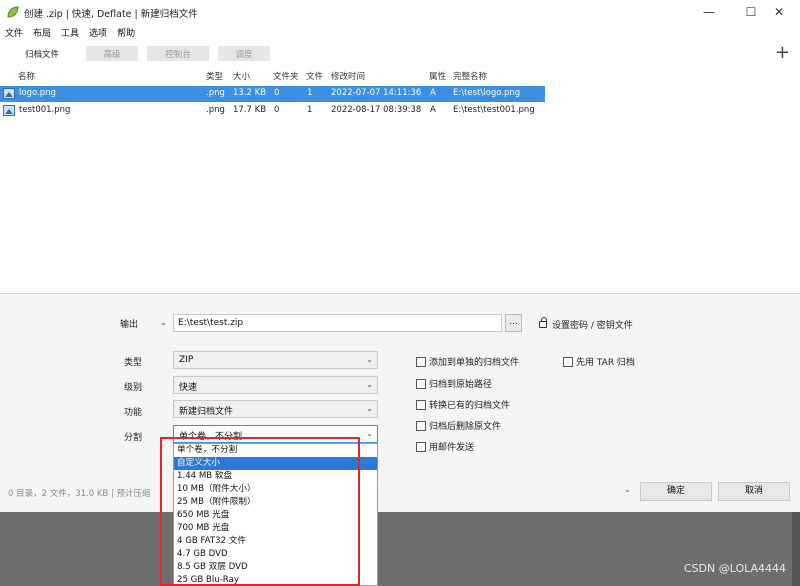  I want to click on tab-bar: 归档文件 高级 控制台 调度 +, so click(400, 54).